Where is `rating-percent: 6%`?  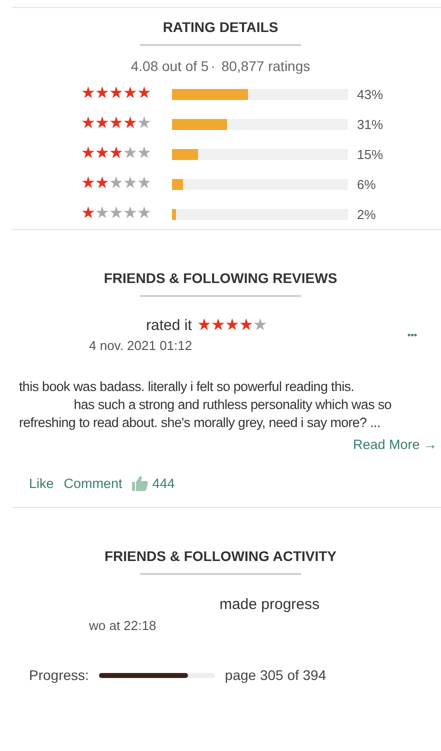 rating-percent: 6% is located at coordinates (366, 184).